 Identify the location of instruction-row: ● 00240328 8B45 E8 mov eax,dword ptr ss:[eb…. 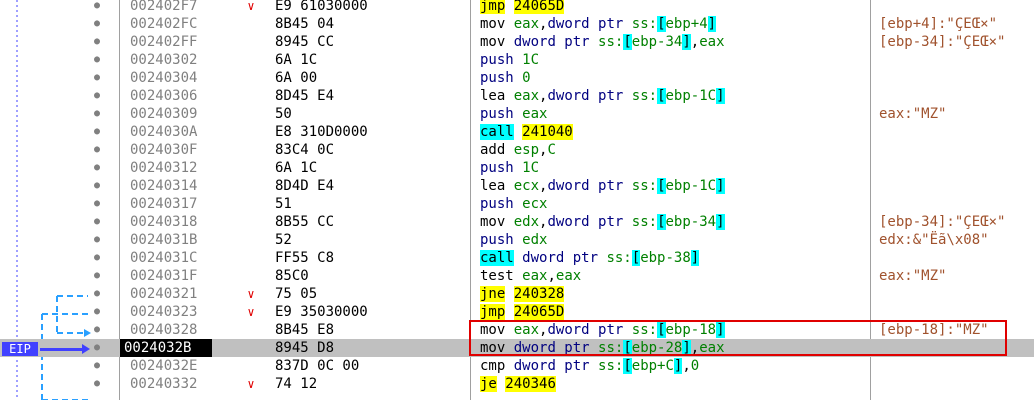
(517, 330).